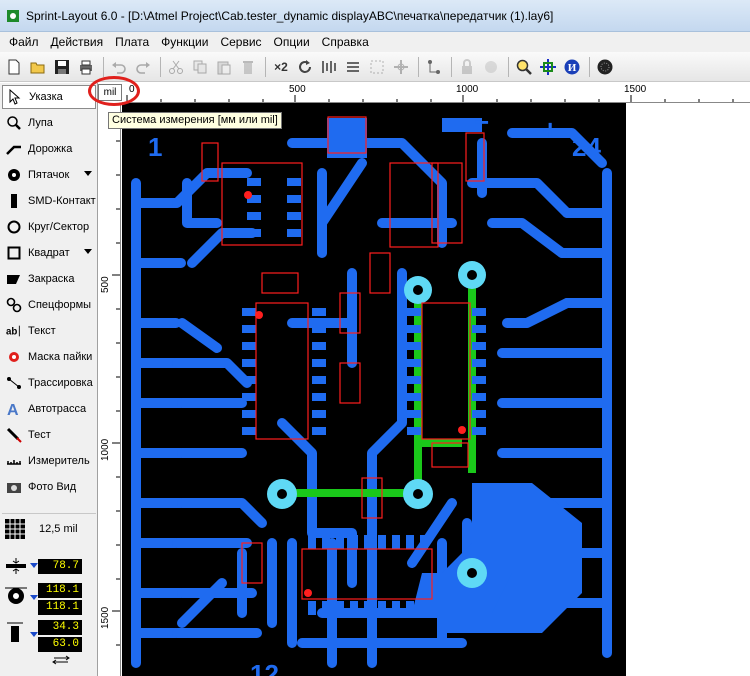 The height and width of the screenshot is (676, 750). What do you see at coordinates (353, 67) in the screenshot?
I see `distribute-button` at bounding box center [353, 67].